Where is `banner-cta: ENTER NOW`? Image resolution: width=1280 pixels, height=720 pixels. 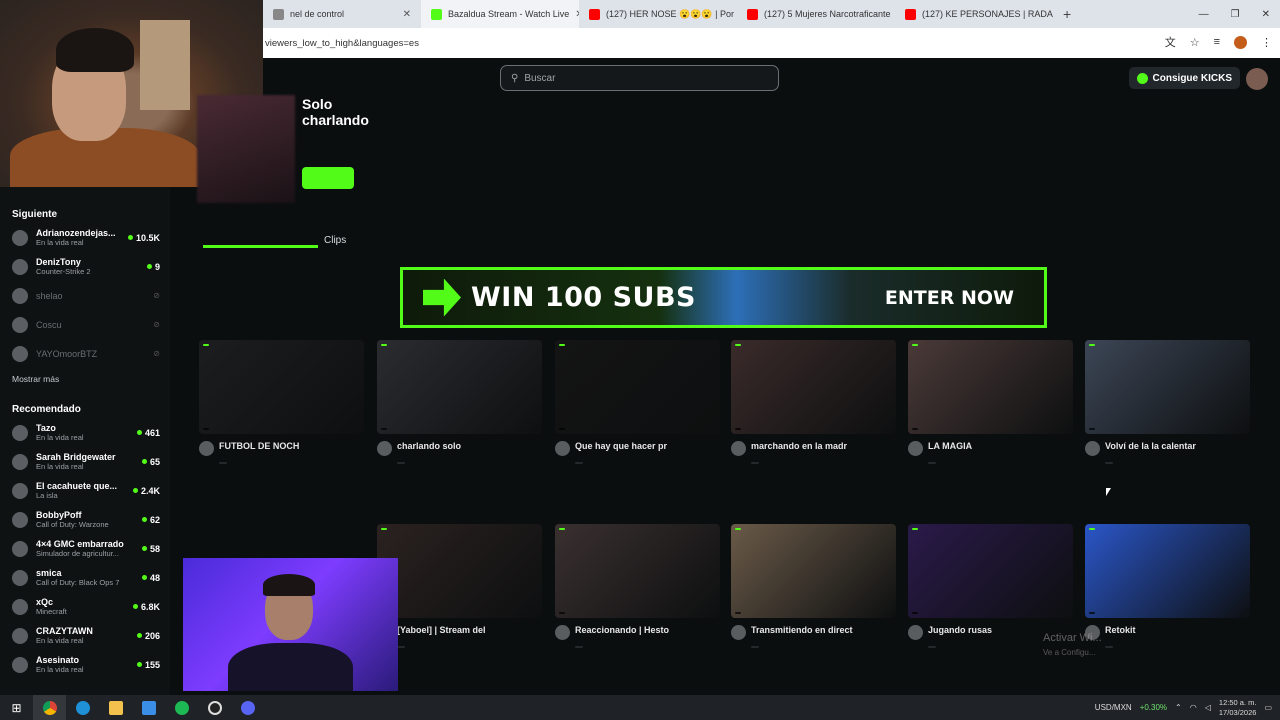 banner-cta: ENTER NOW is located at coordinates (949, 298).